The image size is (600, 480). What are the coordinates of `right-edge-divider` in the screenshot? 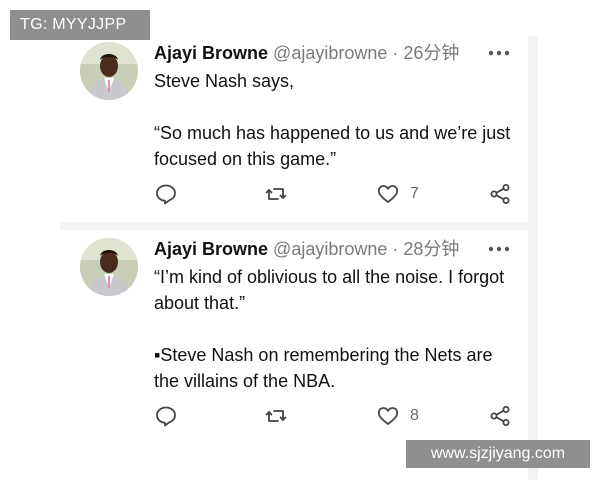 It's located at (533, 258).